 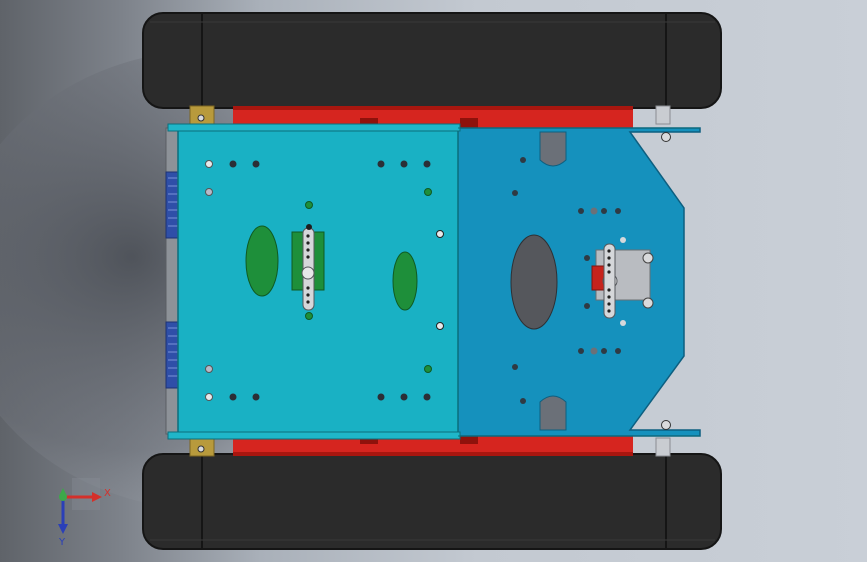 What do you see at coordinates (663, 115) in the screenshot?
I see `silver-hub-top` at bounding box center [663, 115].